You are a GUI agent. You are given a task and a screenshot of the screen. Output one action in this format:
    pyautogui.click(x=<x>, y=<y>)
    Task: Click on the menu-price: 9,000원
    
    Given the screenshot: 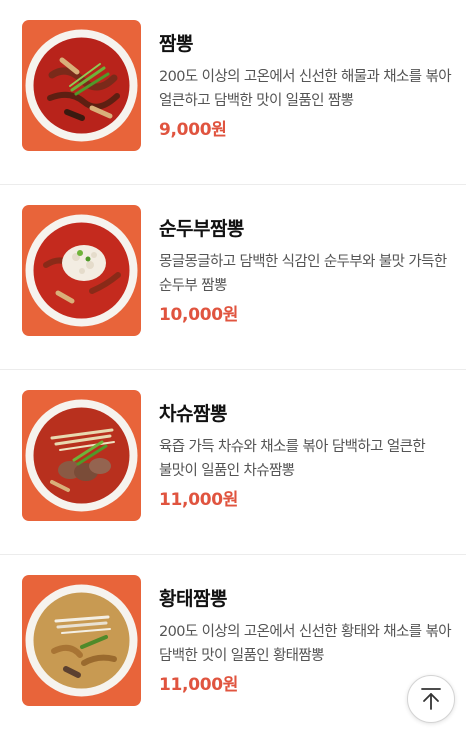 What is the action you would take?
    pyautogui.click(x=193, y=130)
    